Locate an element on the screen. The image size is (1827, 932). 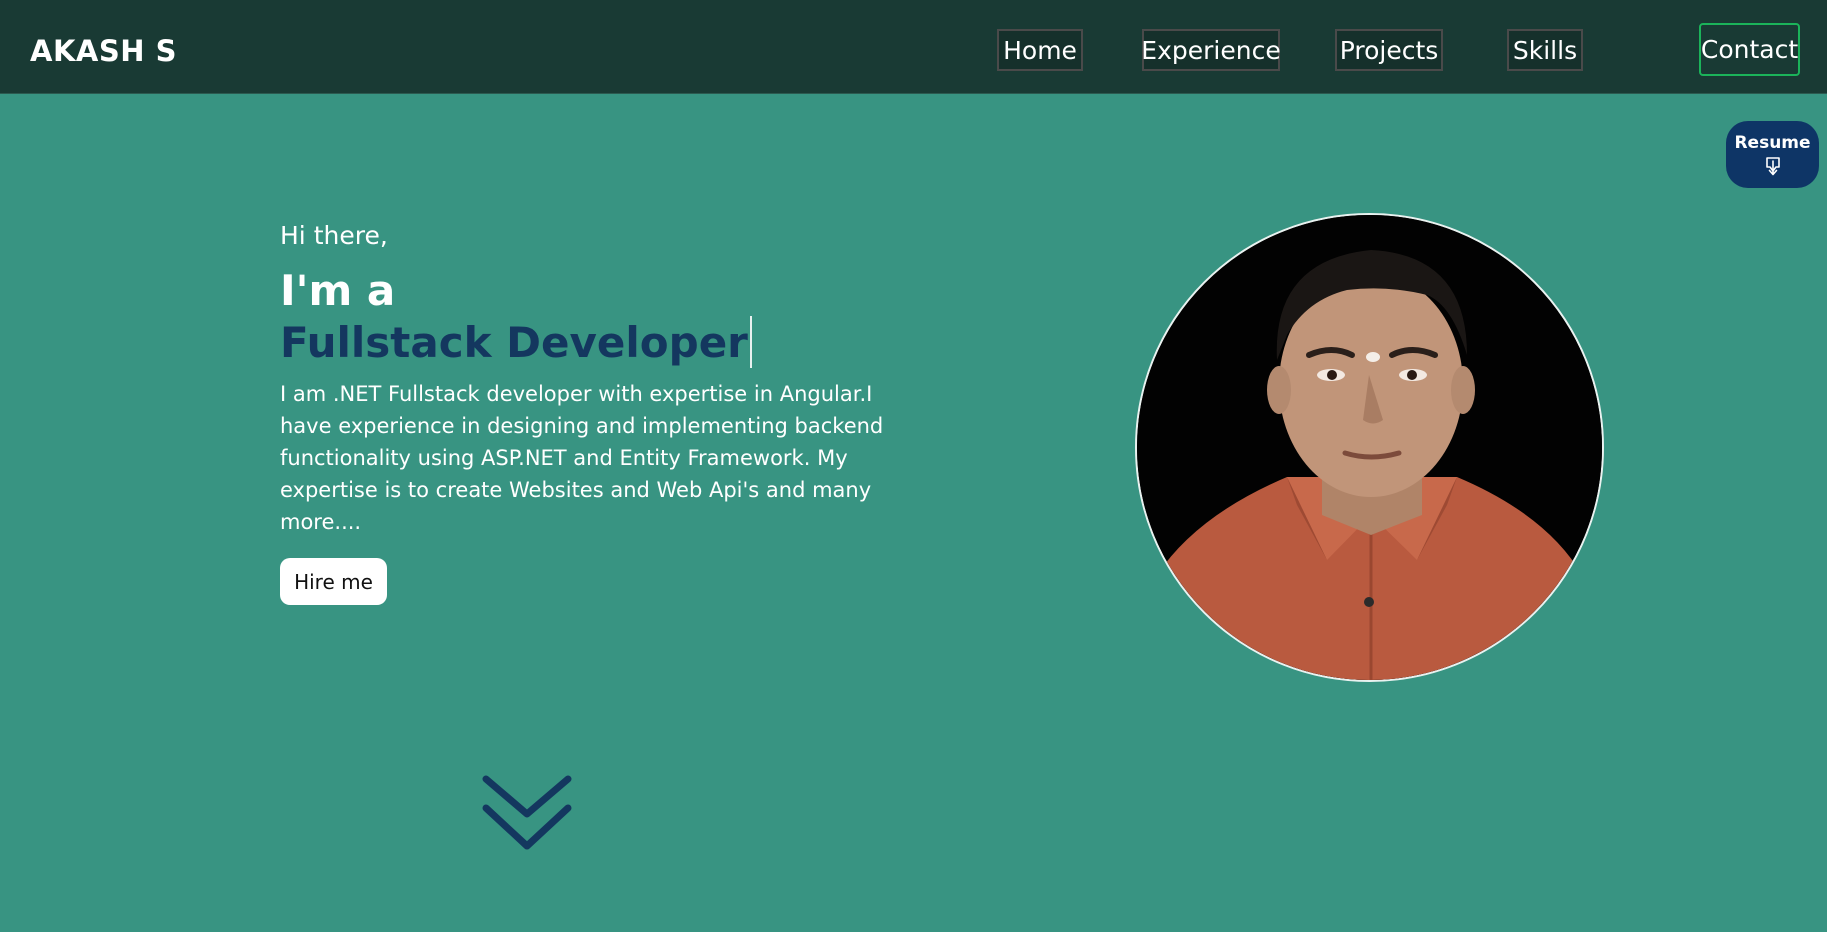
typing-caret is located at coordinates (750, 342).